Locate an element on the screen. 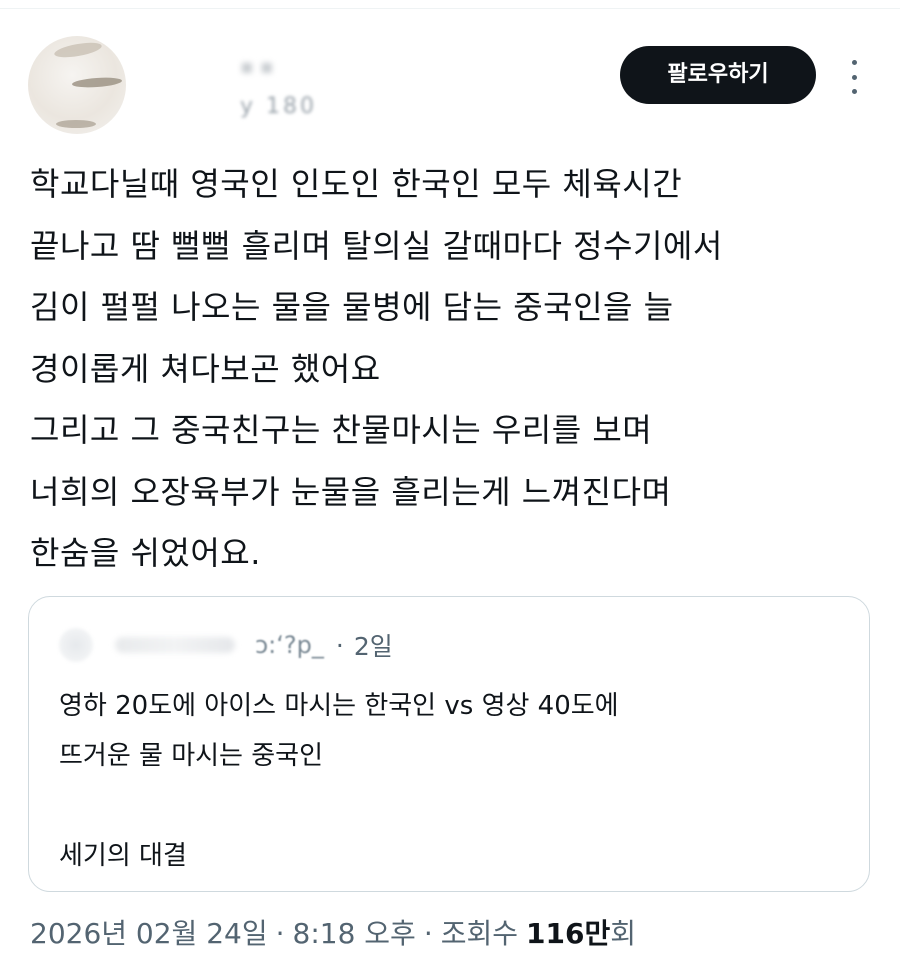  tweet-date: 2026년 02월 24일 is located at coordinates (149, 932).